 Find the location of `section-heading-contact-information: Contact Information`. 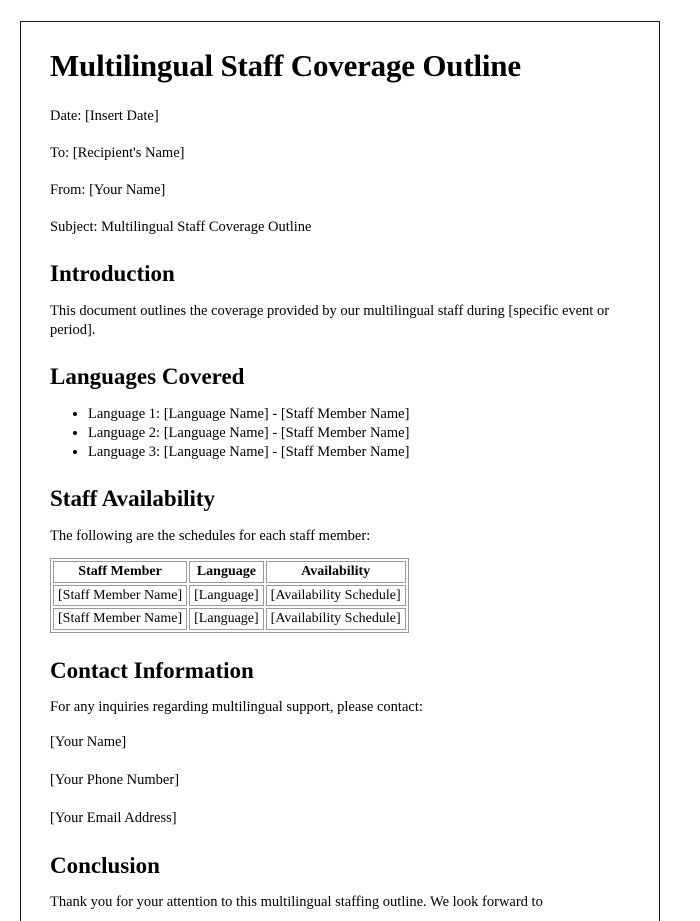

section-heading-contact-information: Contact Information is located at coordinates (152, 670).